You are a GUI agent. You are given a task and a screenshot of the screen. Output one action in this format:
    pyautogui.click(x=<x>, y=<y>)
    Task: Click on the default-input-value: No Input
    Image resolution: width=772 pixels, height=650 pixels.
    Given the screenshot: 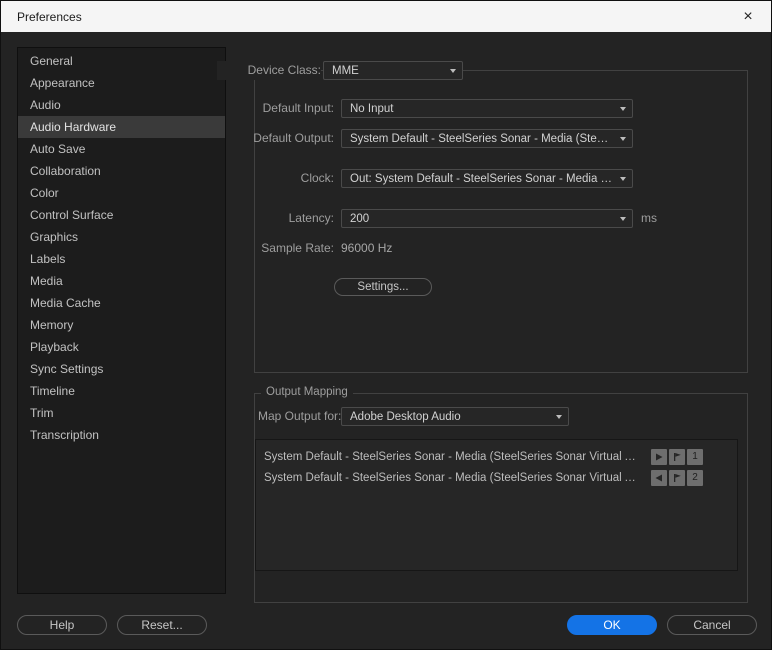 What is the action you would take?
    pyautogui.click(x=372, y=108)
    